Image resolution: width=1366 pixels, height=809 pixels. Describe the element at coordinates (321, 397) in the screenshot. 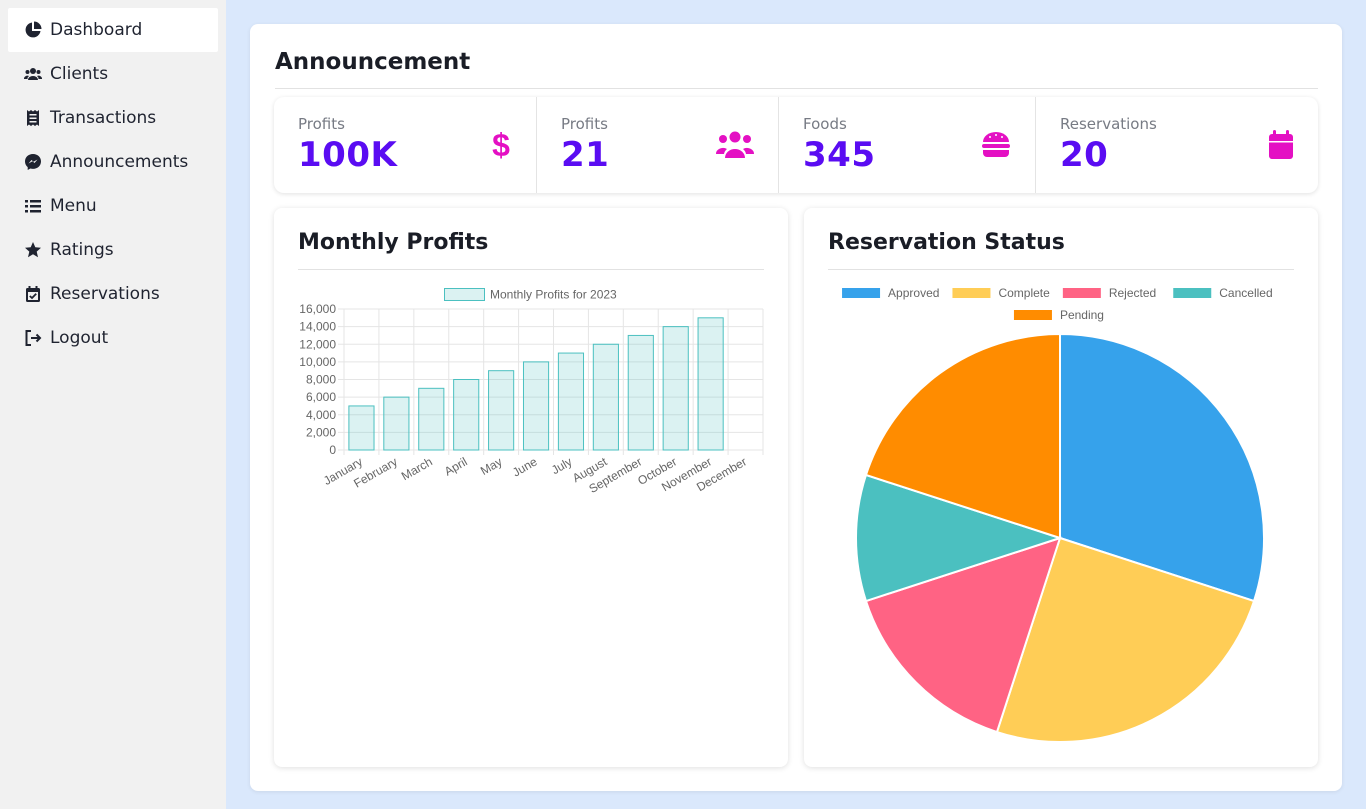

I see `y-tick-label: 6,000` at that location.